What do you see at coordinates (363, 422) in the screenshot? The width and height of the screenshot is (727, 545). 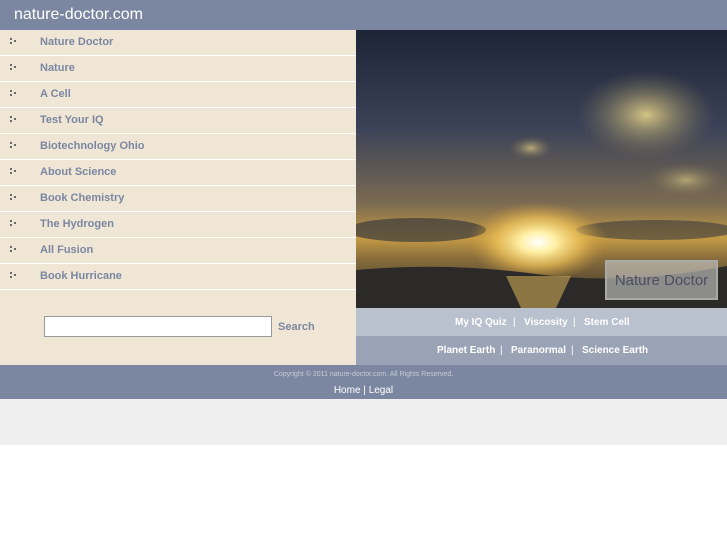 I see `bottom-band` at bounding box center [363, 422].